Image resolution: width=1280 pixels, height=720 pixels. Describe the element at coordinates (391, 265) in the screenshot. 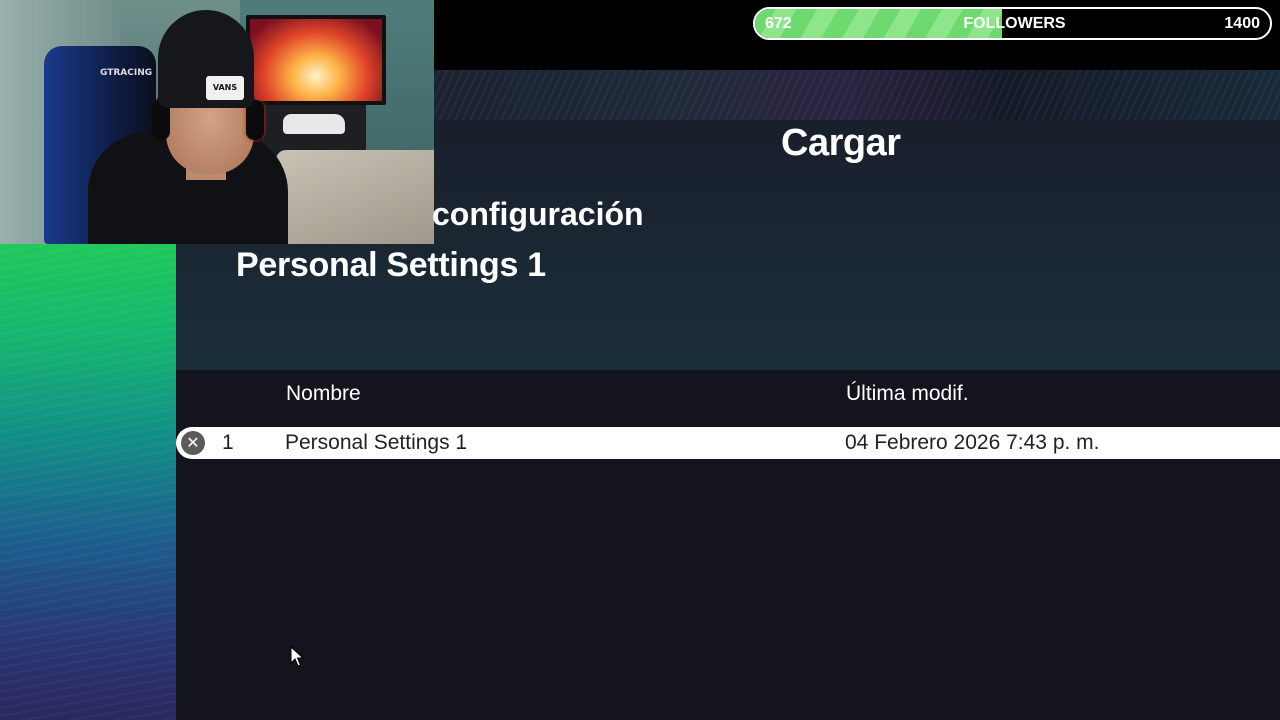

I see `selected-config-name: Personal Settings 1` at that location.